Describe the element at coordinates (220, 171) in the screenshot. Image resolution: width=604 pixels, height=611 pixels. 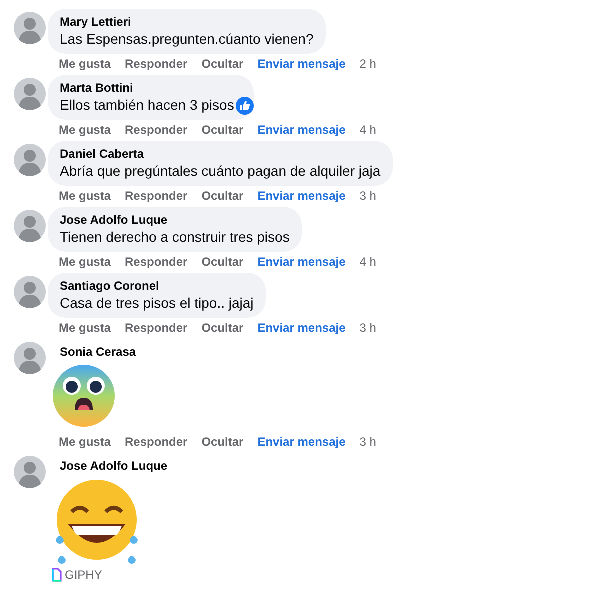
I see `comment-text: Abría que pregúntales cuánto pagan de alquiler jaja` at that location.